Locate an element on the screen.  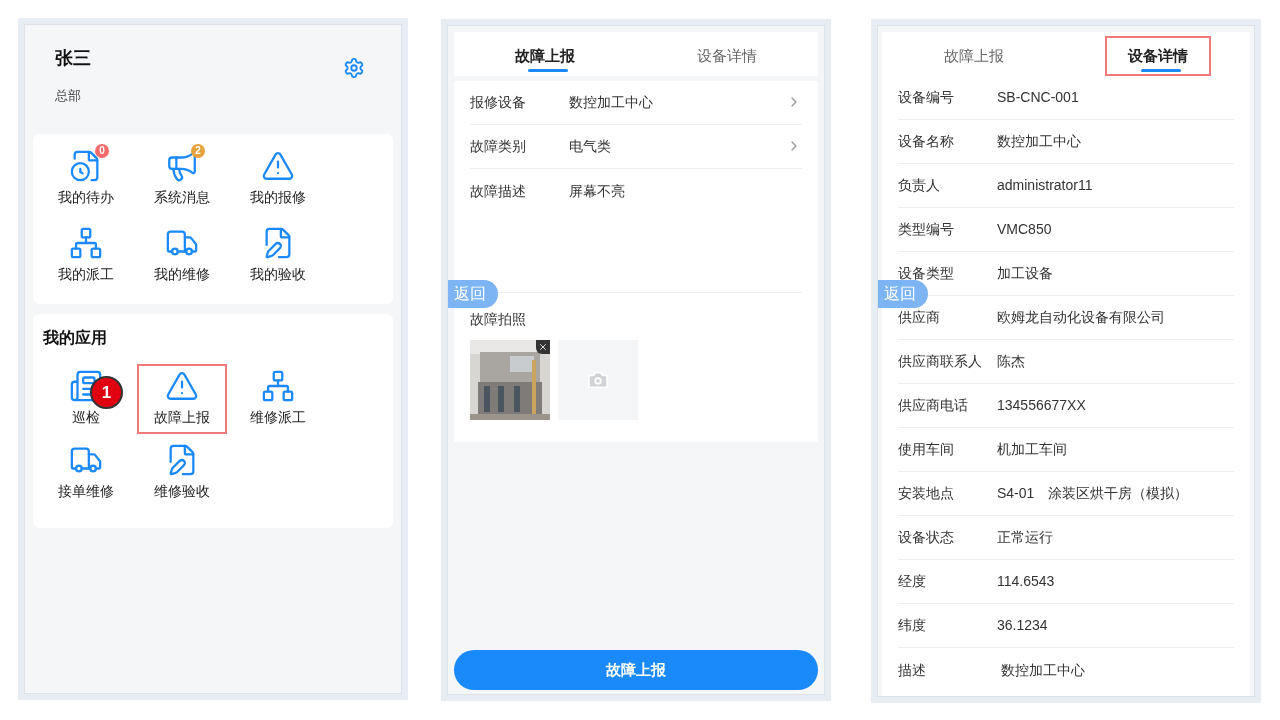
detail-label: 负责人 is located at coordinates (919, 185).